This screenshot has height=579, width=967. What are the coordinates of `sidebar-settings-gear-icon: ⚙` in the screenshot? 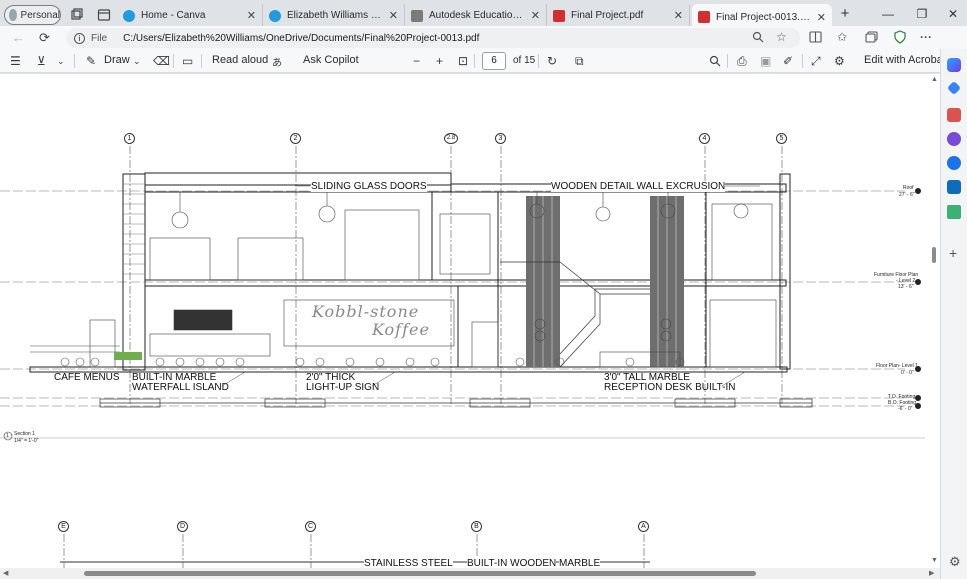 It's located at (955, 562).